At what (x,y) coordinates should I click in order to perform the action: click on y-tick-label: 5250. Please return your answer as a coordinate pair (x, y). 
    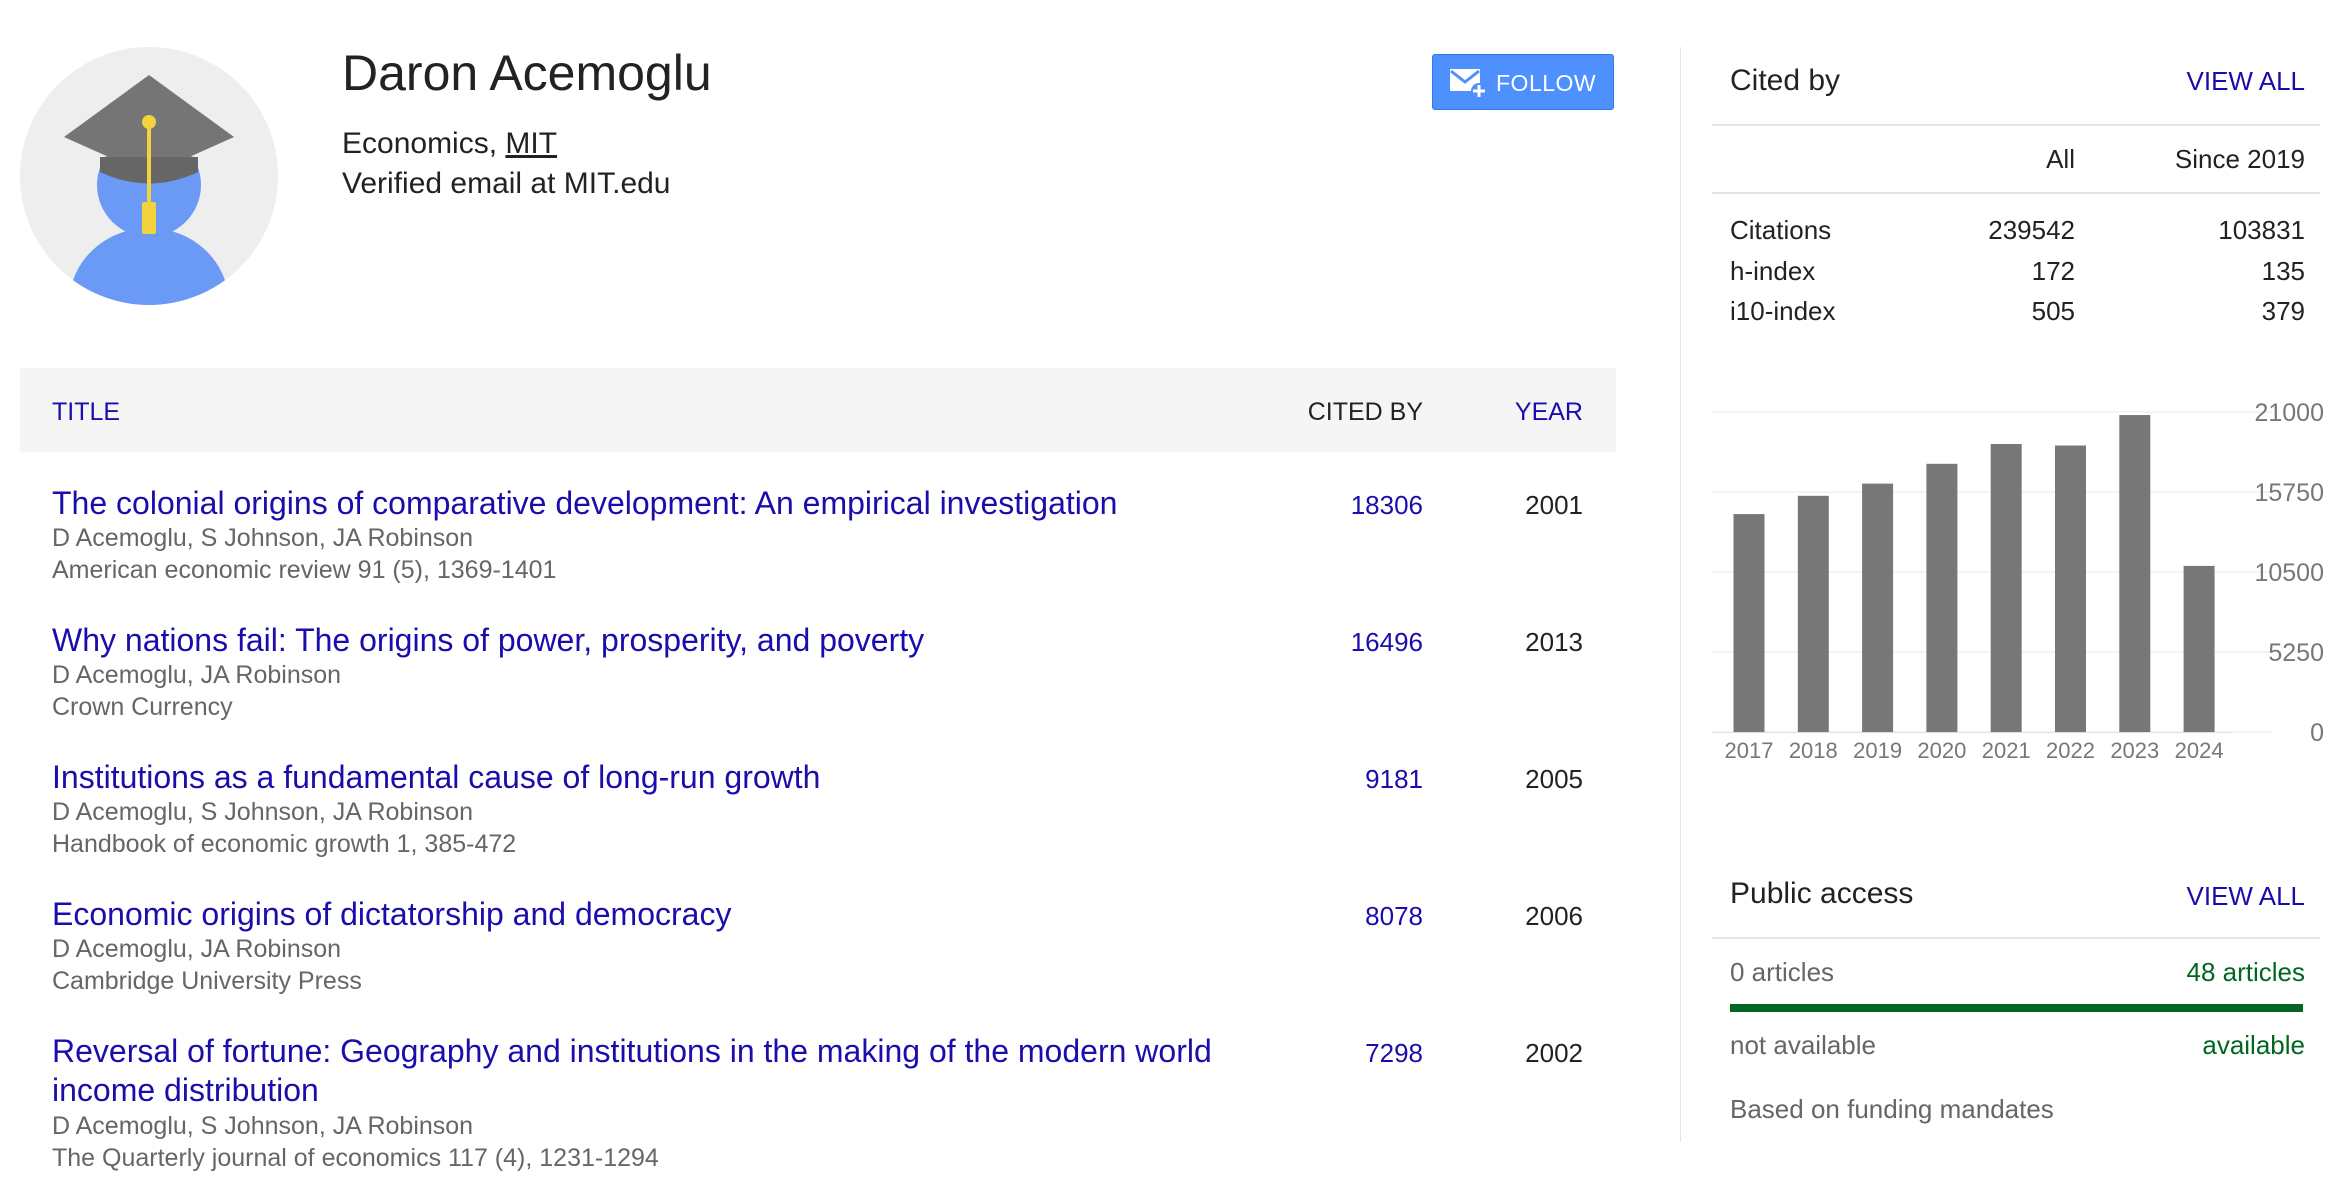
    Looking at the image, I should click on (2296, 653).